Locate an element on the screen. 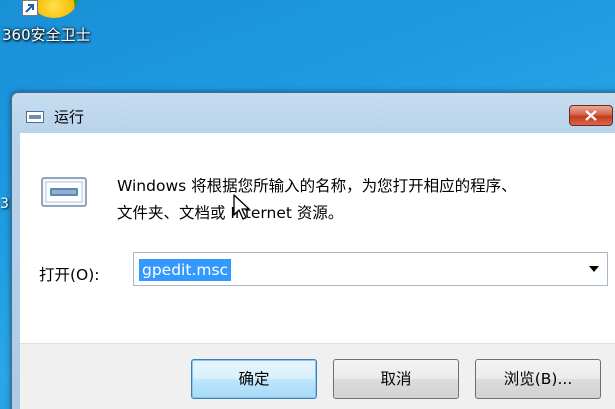  ok-button: 确定 is located at coordinates (254, 379).